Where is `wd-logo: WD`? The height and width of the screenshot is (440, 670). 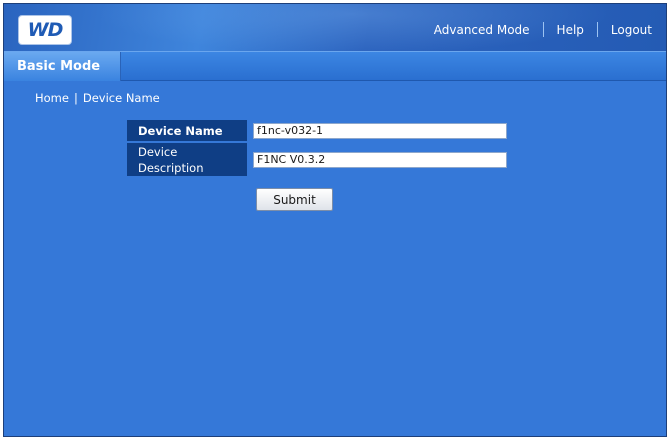 wd-logo: WD is located at coordinates (45, 30).